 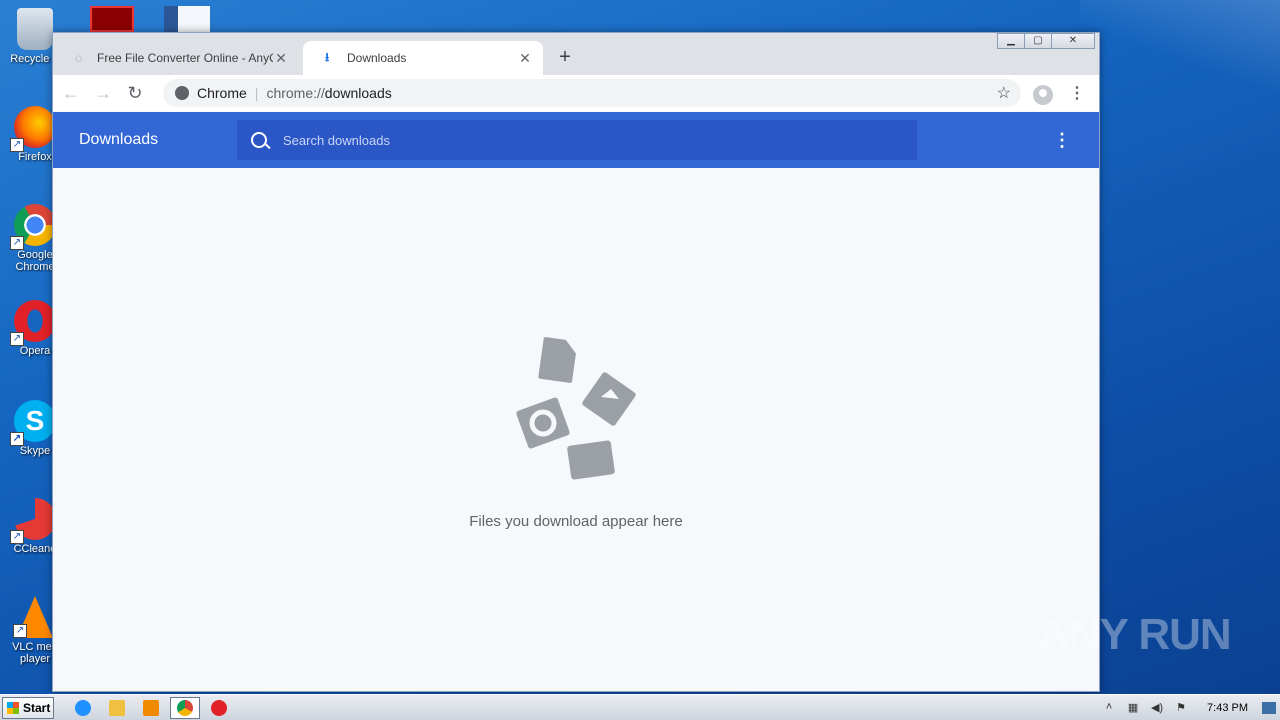 What do you see at coordinates (33, 323) in the screenshot?
I see `opera-icon: ↗` at bounding box center [33, 323].